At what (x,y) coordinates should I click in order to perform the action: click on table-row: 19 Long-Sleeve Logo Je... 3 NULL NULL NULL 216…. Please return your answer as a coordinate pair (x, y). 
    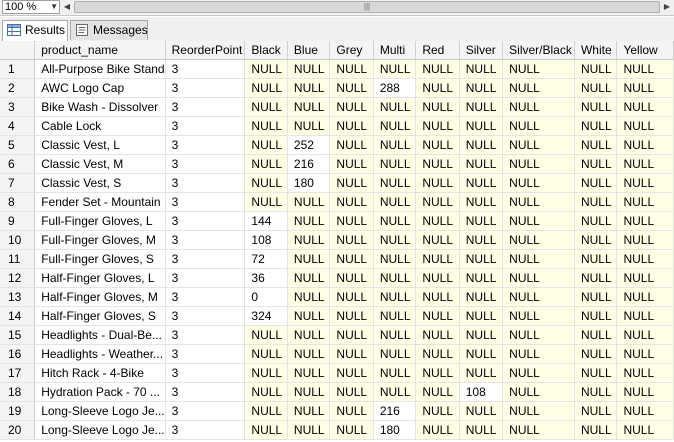
    Looking at the image, I should click on (337, 411).